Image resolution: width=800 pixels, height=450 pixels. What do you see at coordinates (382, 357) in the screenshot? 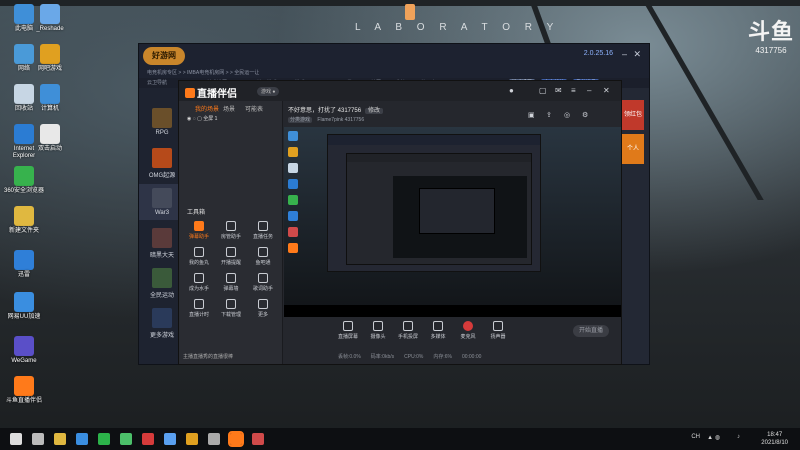
I see `stat-item: 码率:0kb/s` at bounding box center [382, 357].